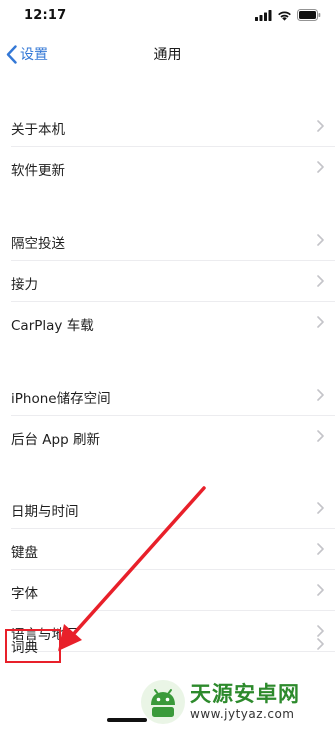 The width and height of the screenshot is (335, 729). What do you see at coordinates (132, 568) in the screenshot?
I see `annotation-arrow` at bounding box center [132, 568].